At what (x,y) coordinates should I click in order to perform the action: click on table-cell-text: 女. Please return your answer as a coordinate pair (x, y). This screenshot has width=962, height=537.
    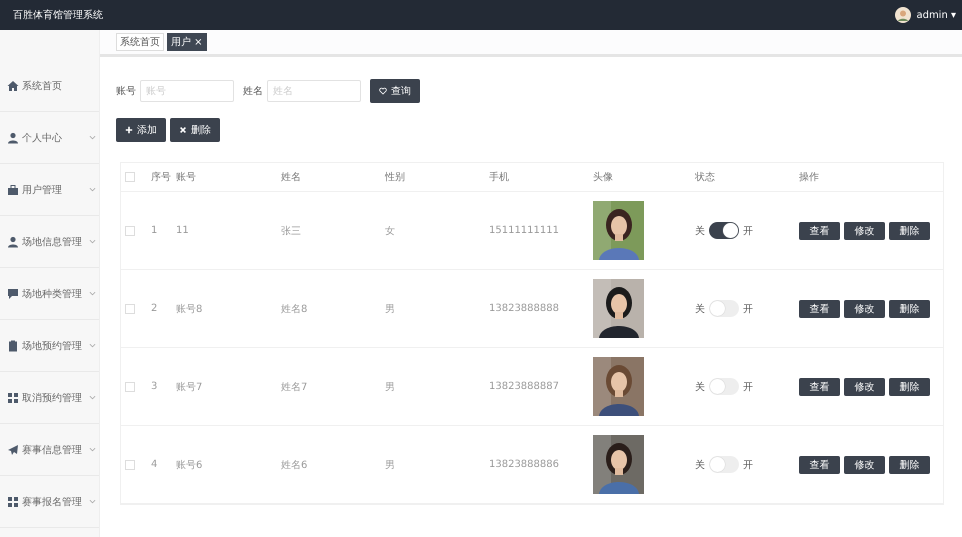
    Looking at the image, I should click on (390, 231).